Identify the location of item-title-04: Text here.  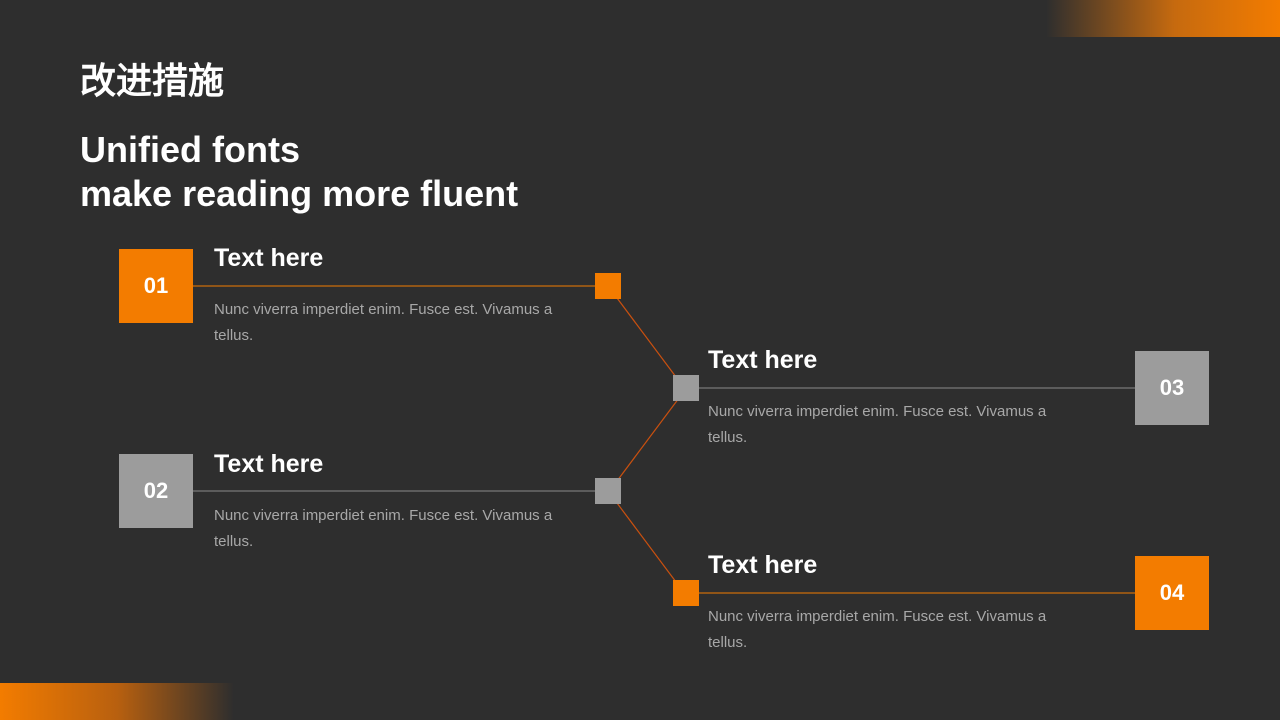
(763, 565).